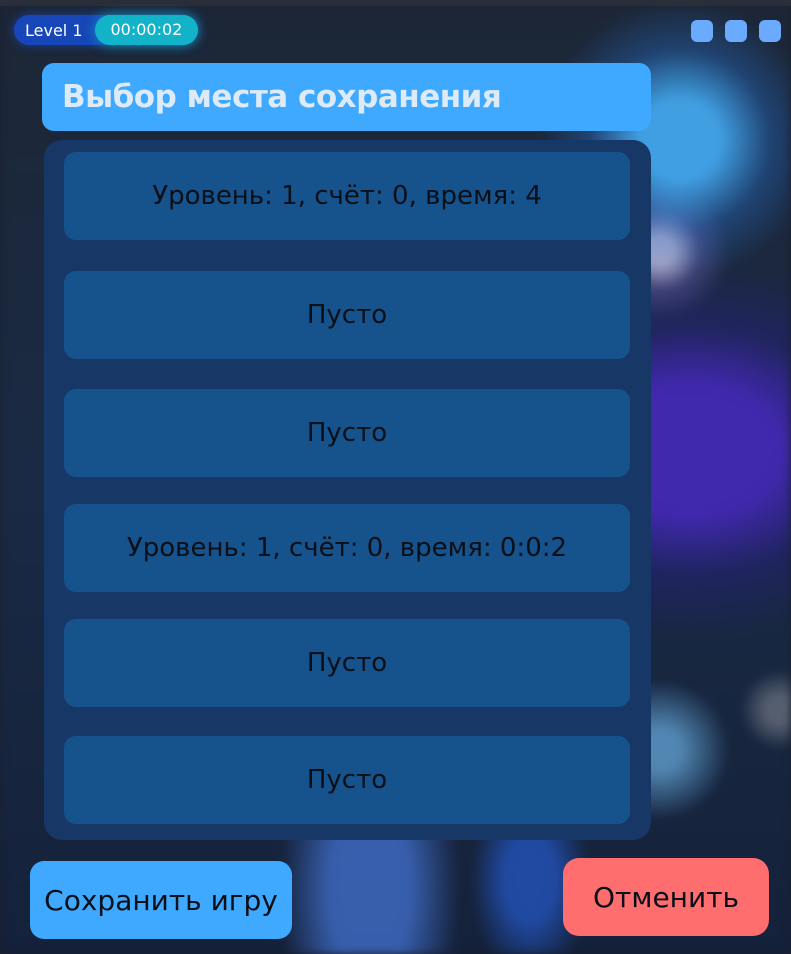  I want to click on window-controls, so click(736, 31).